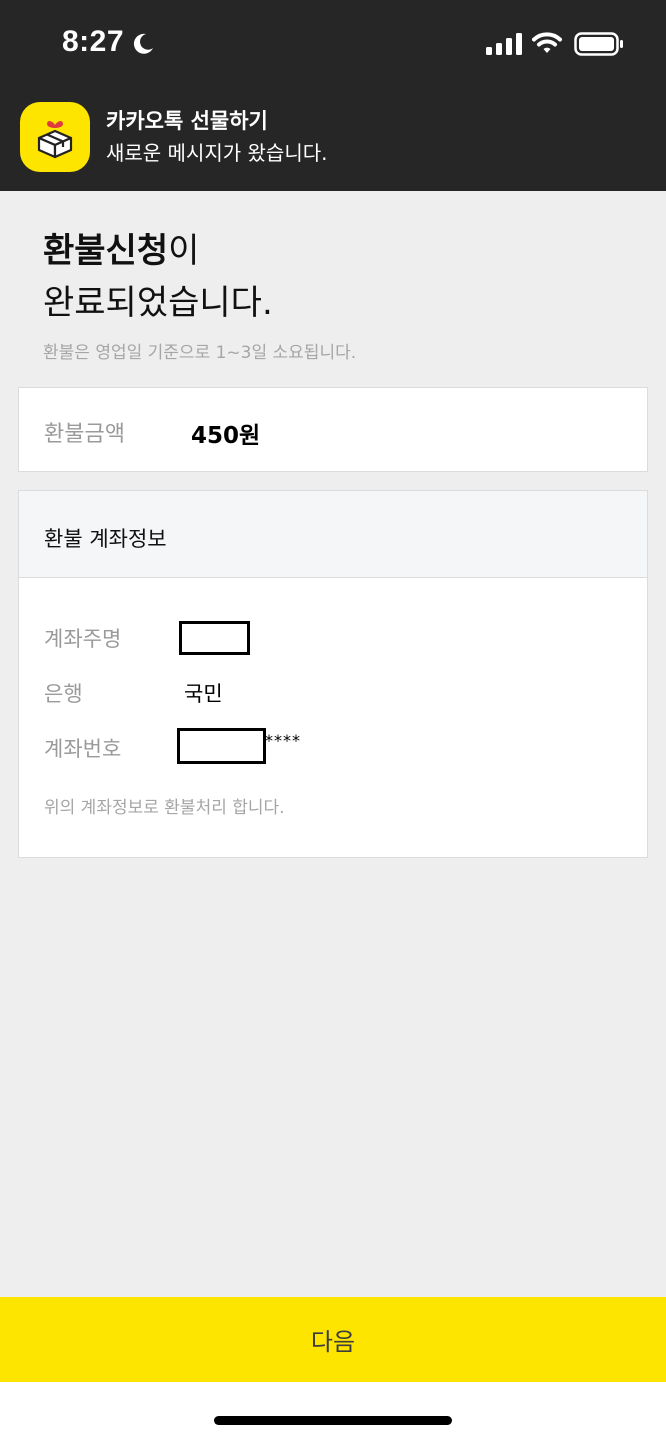  What do you see at coordinates (187, 121) in the screenshot?
I see `notification-title: 카카오톡 선물하기` at bounding box center [187, 121].